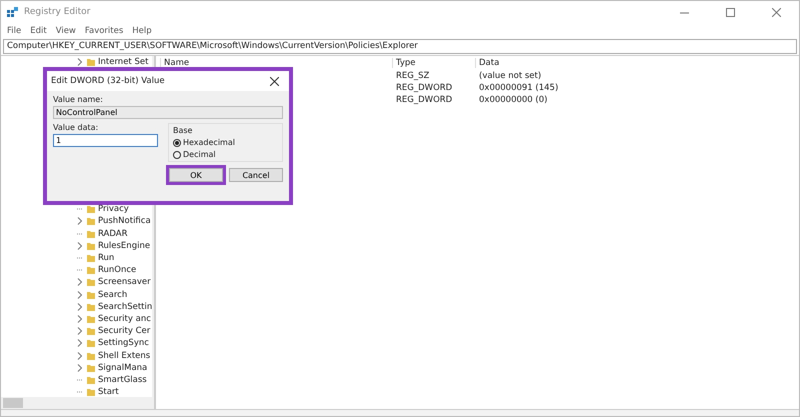 The width and height of the screenshot is (800, 417). What do you see at coordinates (77, 403) in the screenshot?
I see `horizontal-scrollbar` at bounding box center [77, 403].